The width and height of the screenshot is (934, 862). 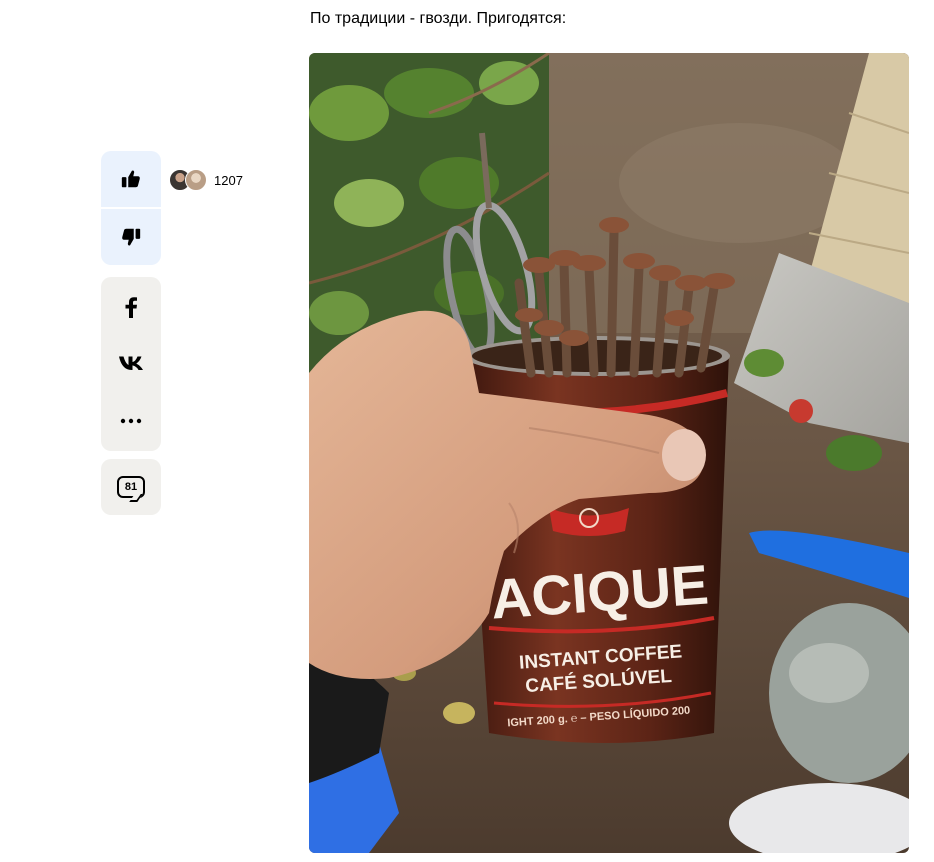 I want to click on thumbs-down-icon, so click(x=131, y=237).